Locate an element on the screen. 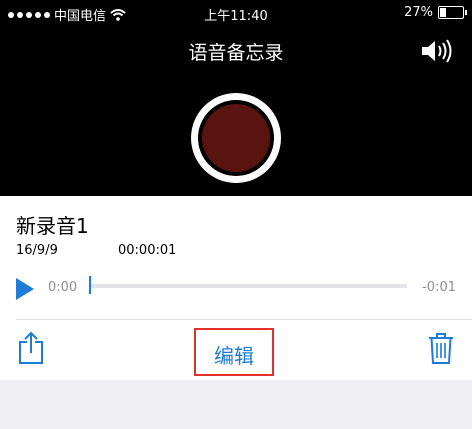 The height and width of the screenshot is (429, 472). battery-group: 27% is located at coordinates (435, 12).